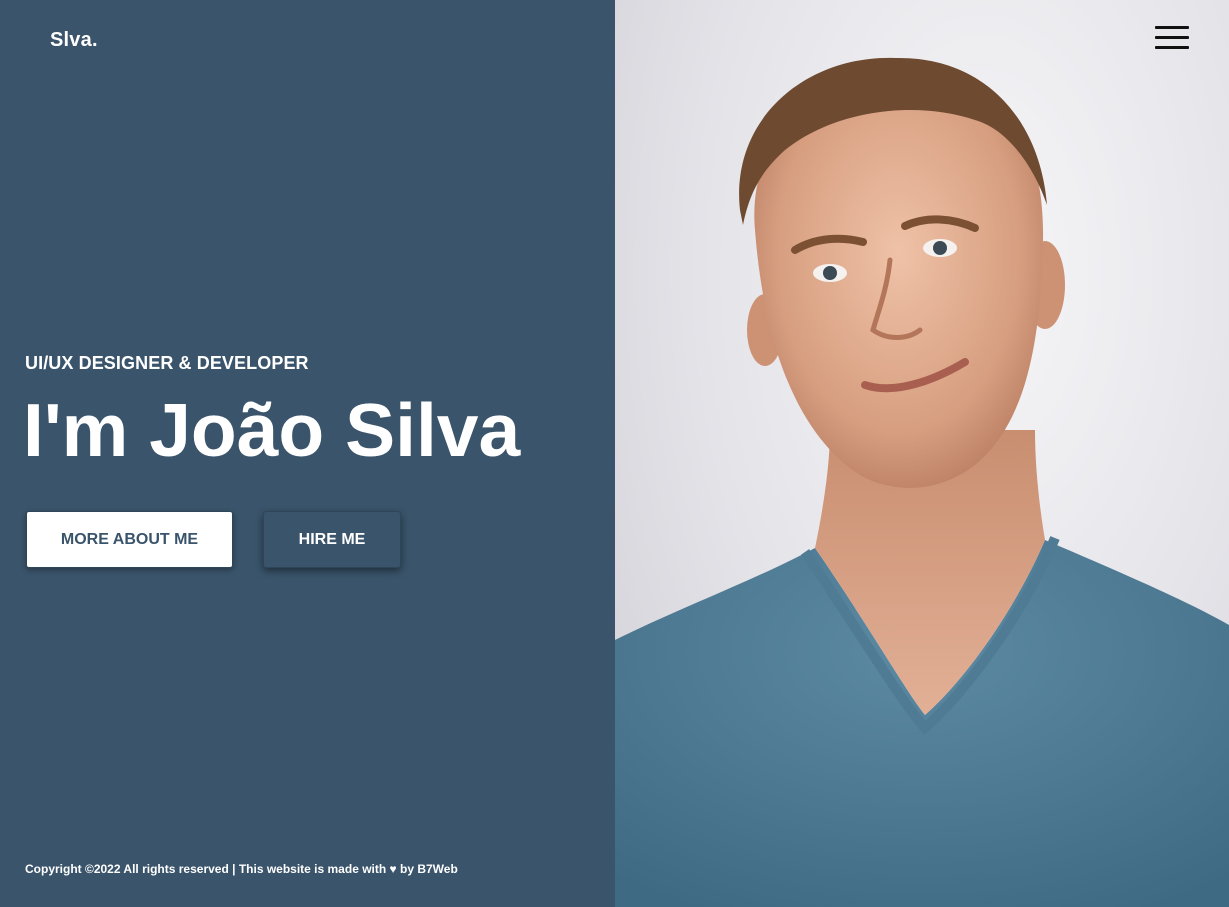  I want to click on hamburger-menu-icon, so click(1172, 38).